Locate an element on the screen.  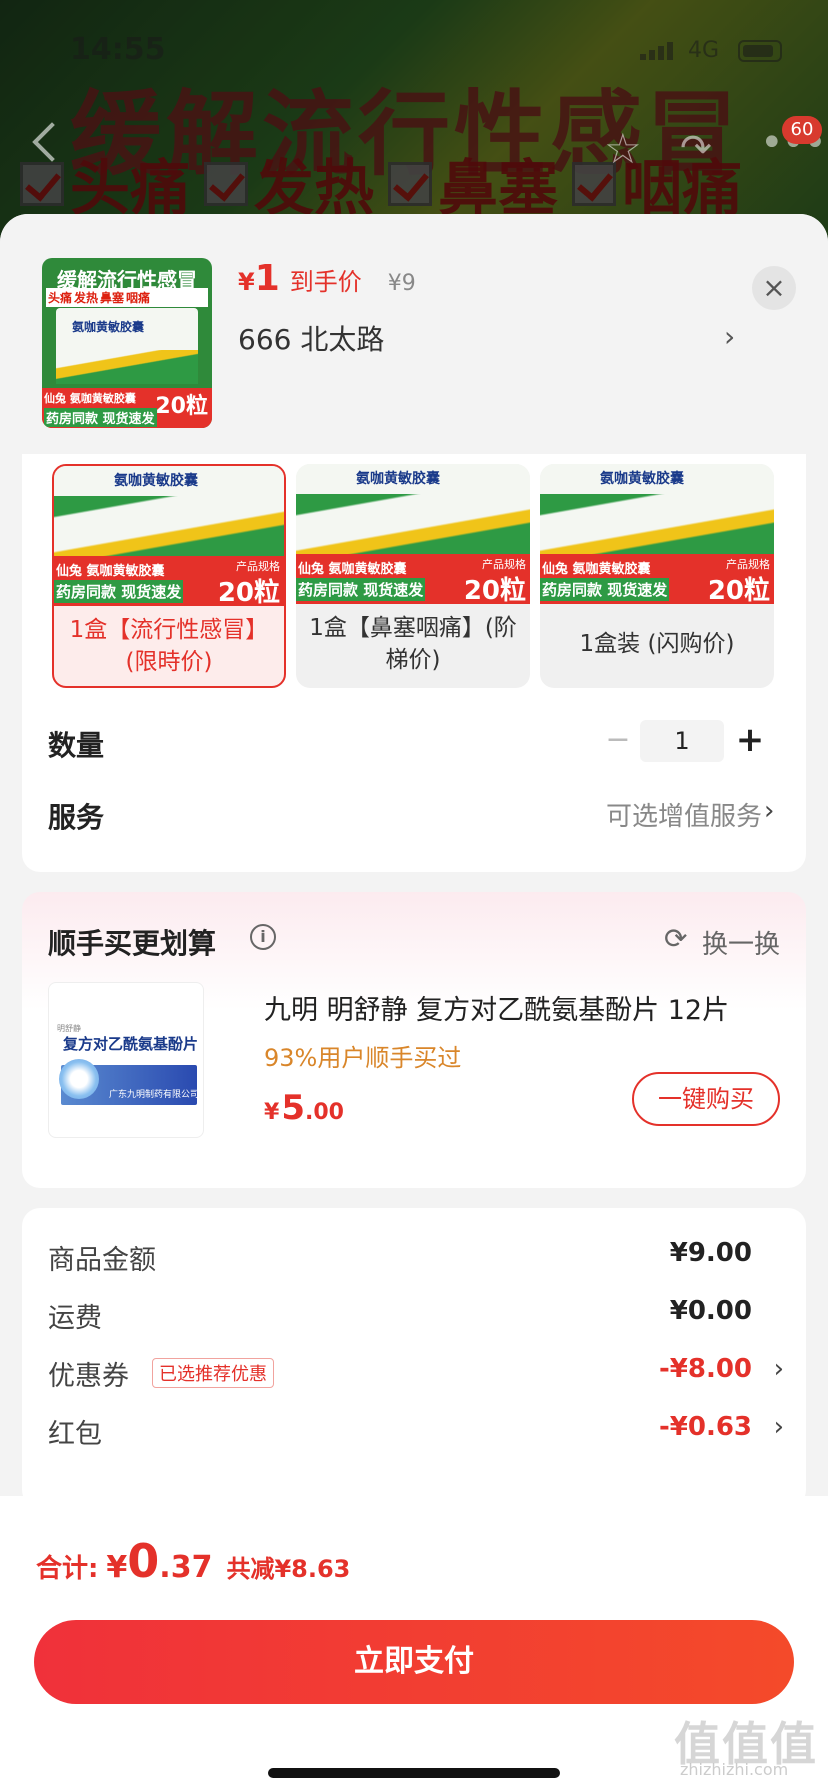
pay-now-button: 立即支付 is located at coordinates (414, 1662).